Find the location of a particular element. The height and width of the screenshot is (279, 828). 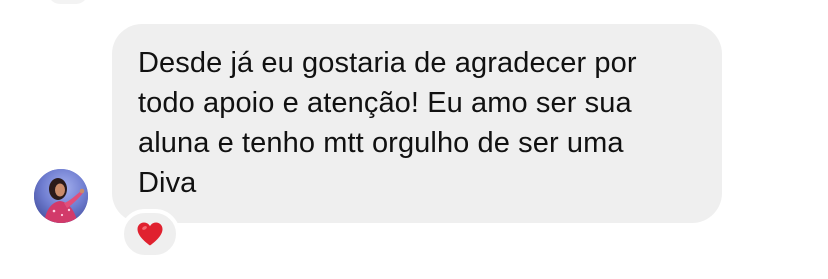

reaction-badge is located at coordinates (150, 234).